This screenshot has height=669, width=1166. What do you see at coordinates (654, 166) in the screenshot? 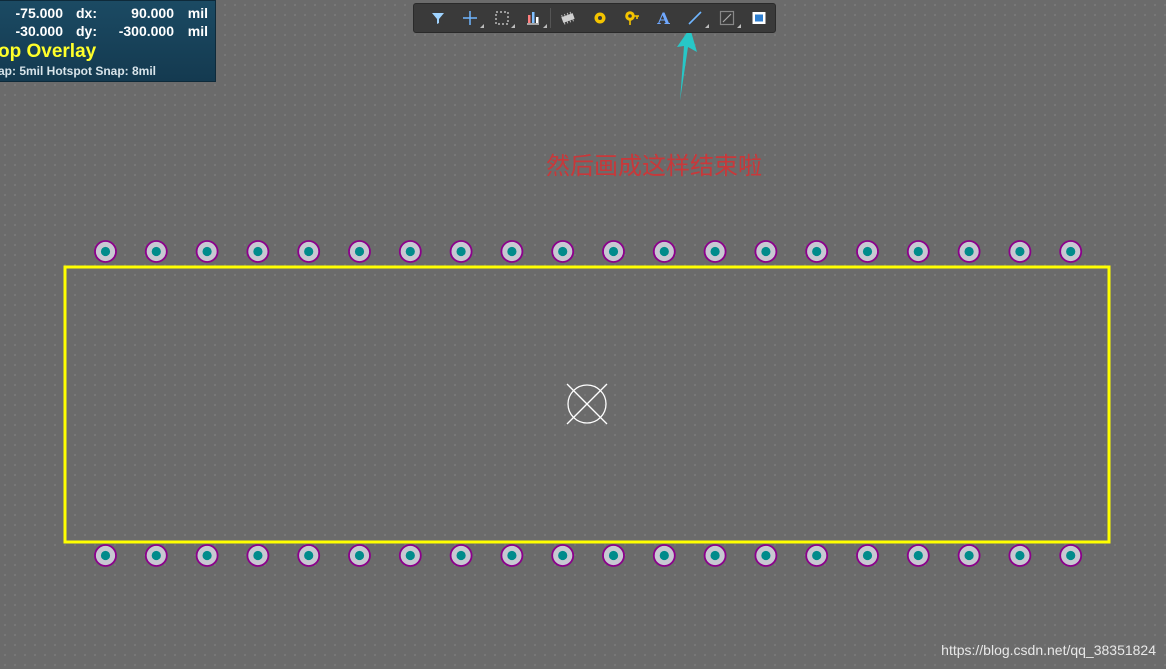
I see `annotation-text: 然后画成这样结束啦` at bounding box center [654, 166].